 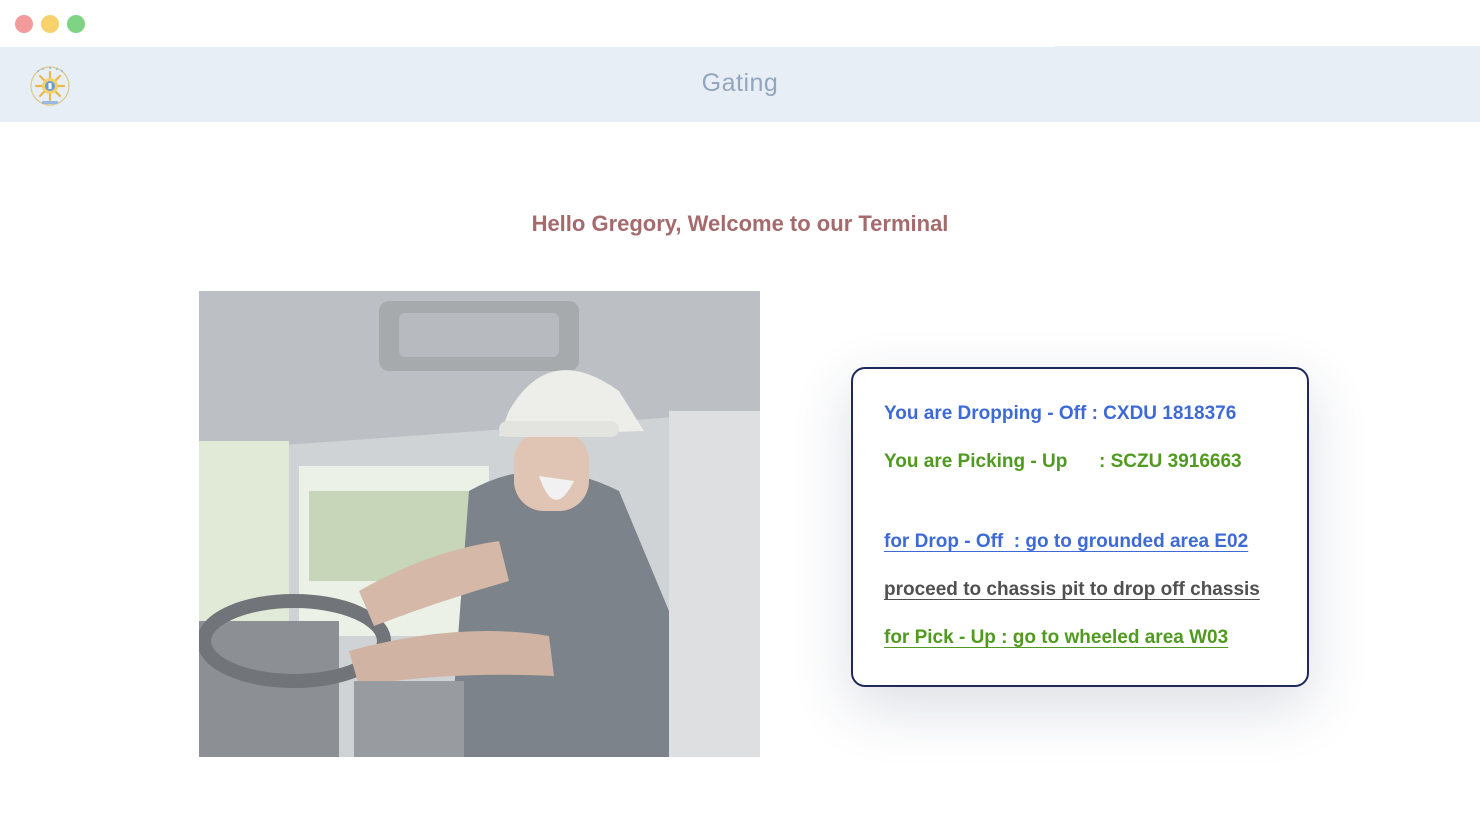 I want to click on minimize-window-button, so click(x=50, y=24).